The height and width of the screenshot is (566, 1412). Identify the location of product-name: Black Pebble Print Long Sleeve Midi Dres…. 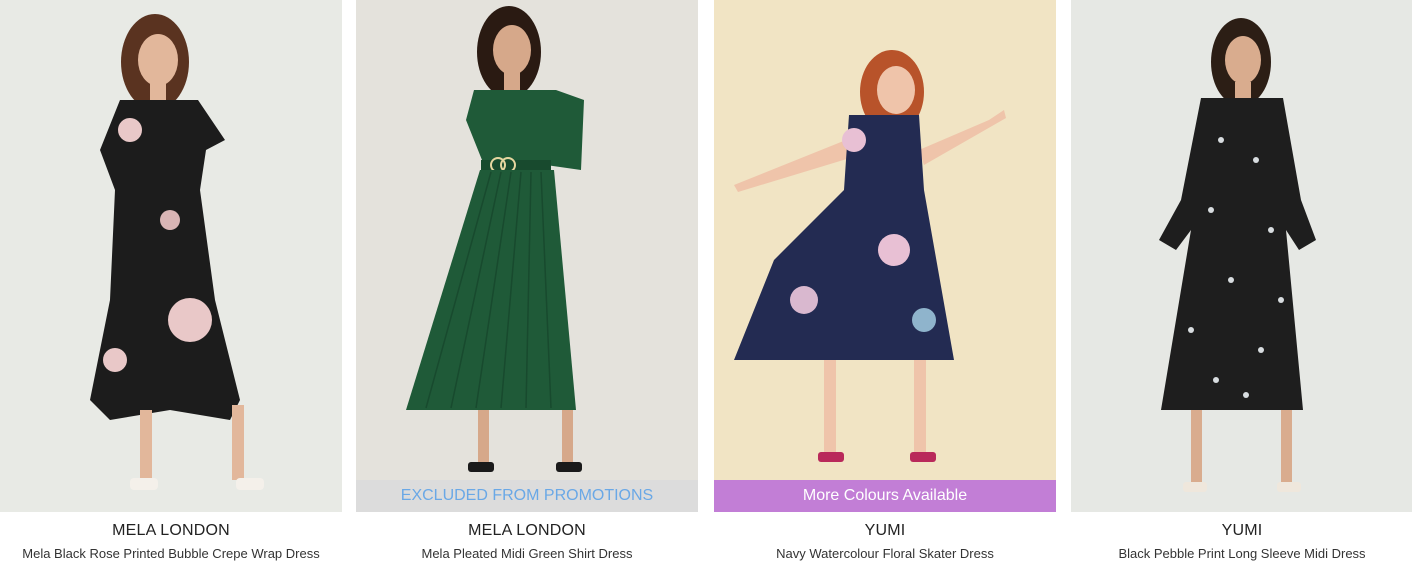
(1241, 553).